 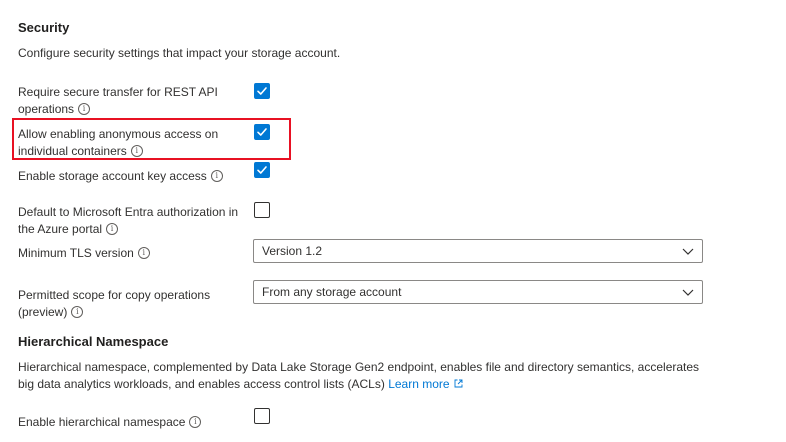 I want to click on external-link-icon, so click(x=458, y=383).